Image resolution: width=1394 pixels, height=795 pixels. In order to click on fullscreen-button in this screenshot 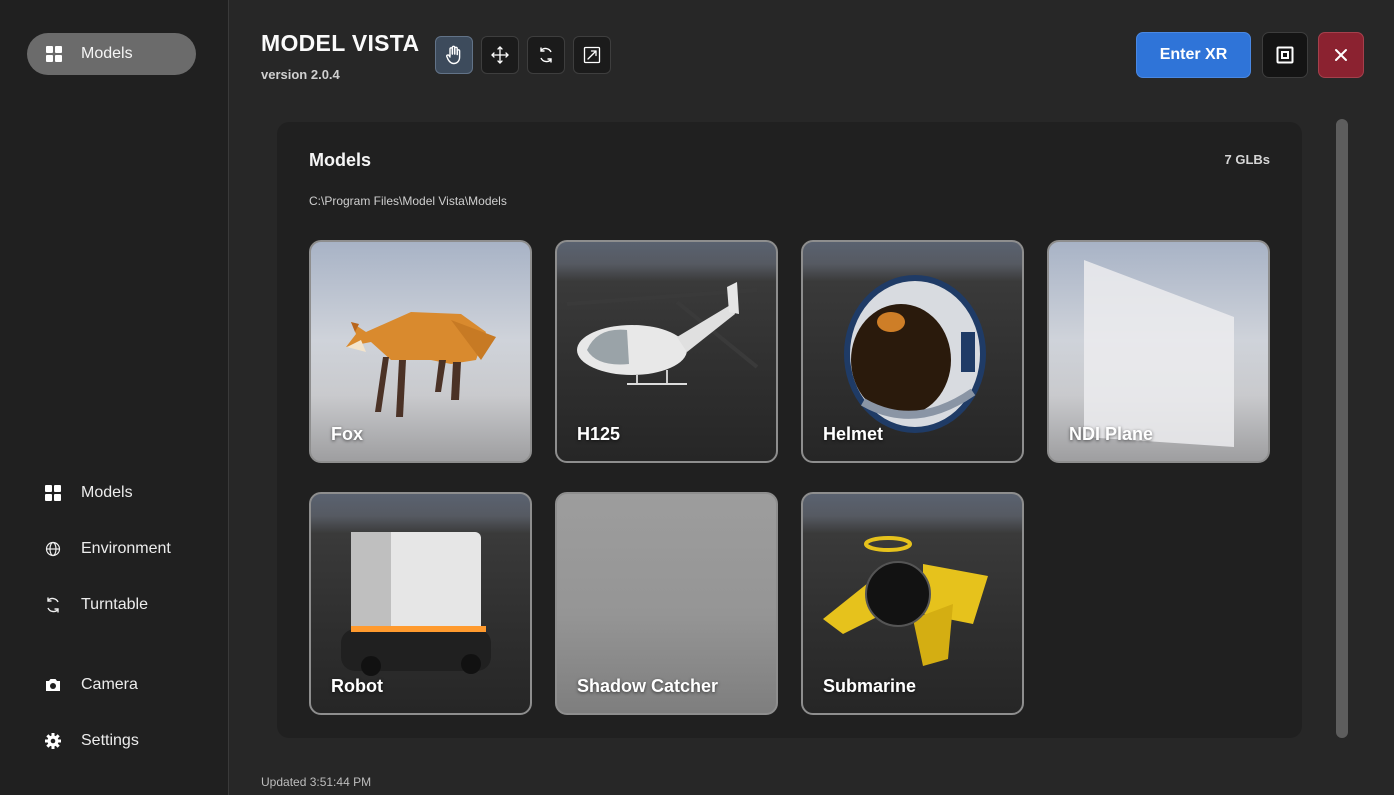, I will do `click(1285, 55)`.